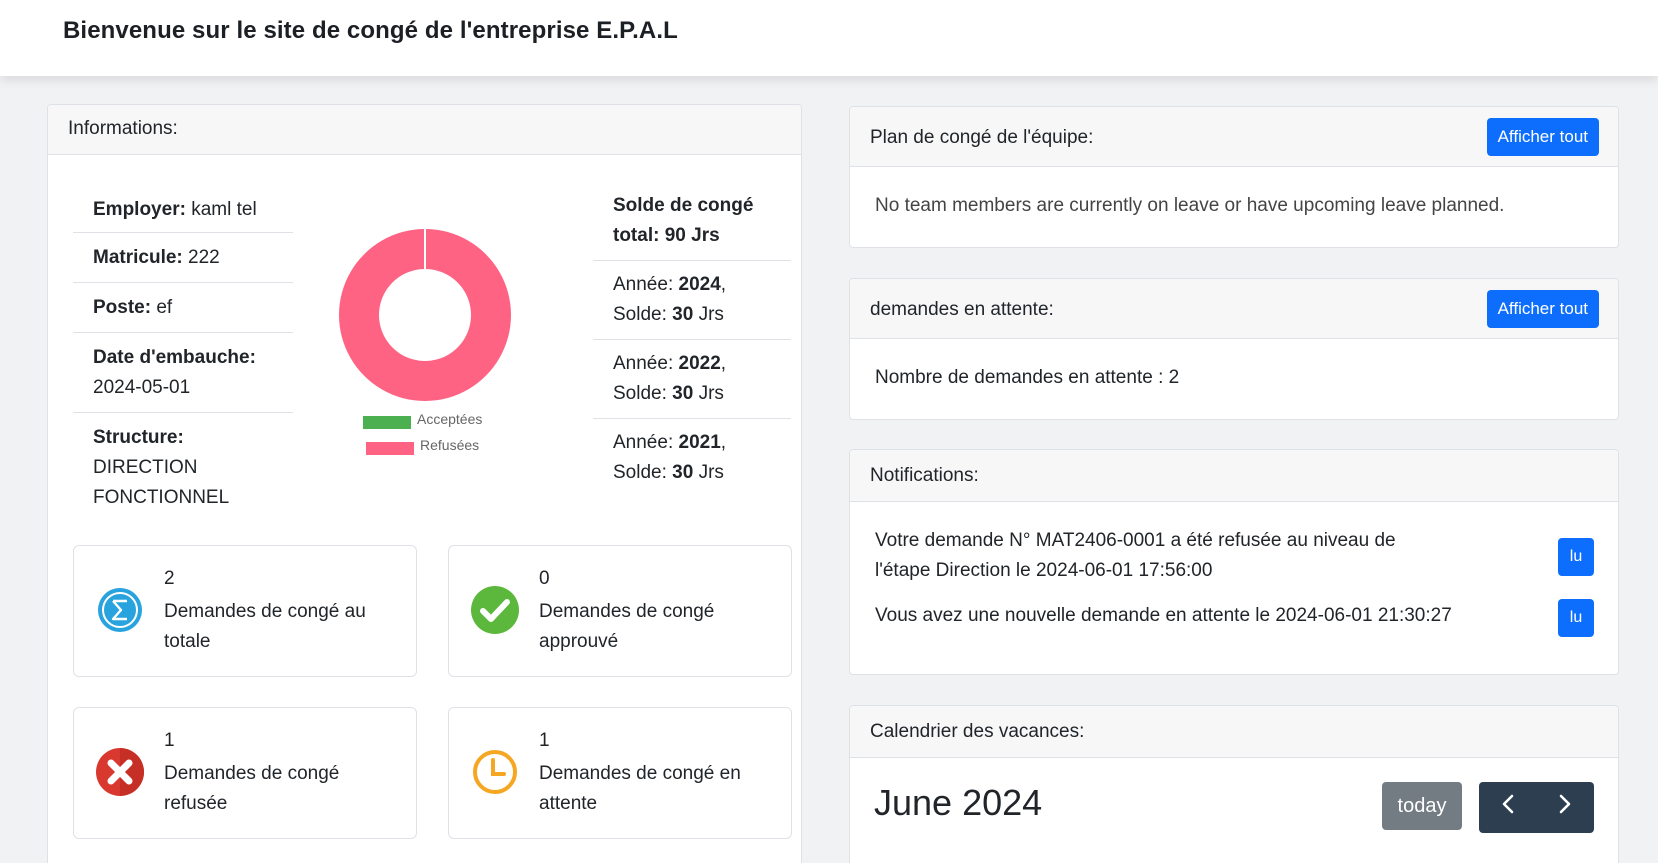 The height and width of the screenshot is (863, 1658). I want to click on solde-year-row: Année: 2024, Solde: 30 Jrs, so click(692, 300).